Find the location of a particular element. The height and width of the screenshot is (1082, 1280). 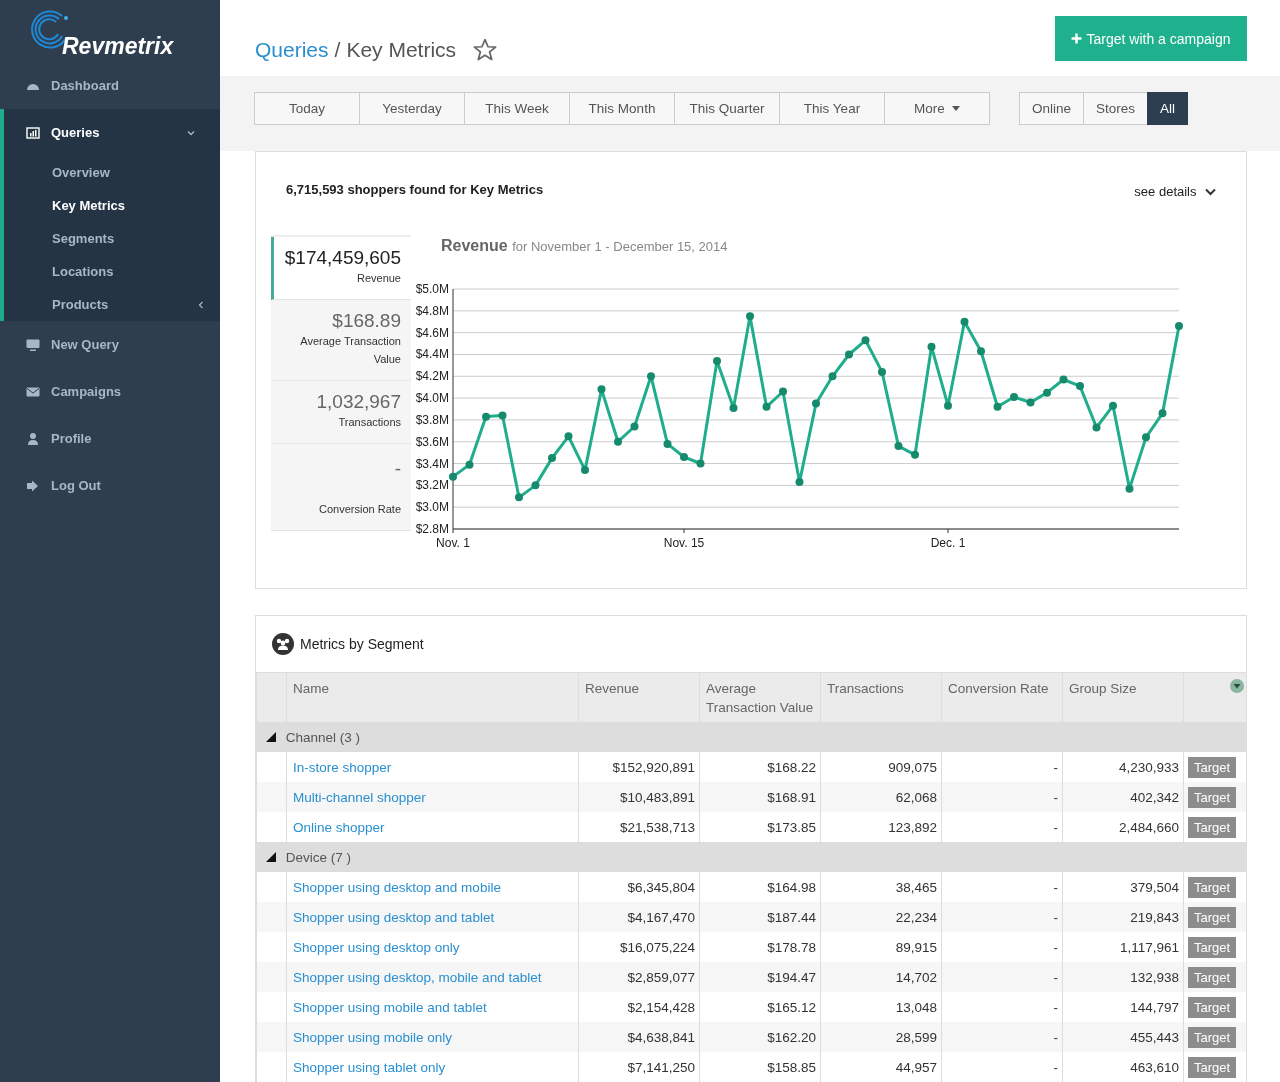

segment-link: Online shopper is located at coordinates (339, 827).